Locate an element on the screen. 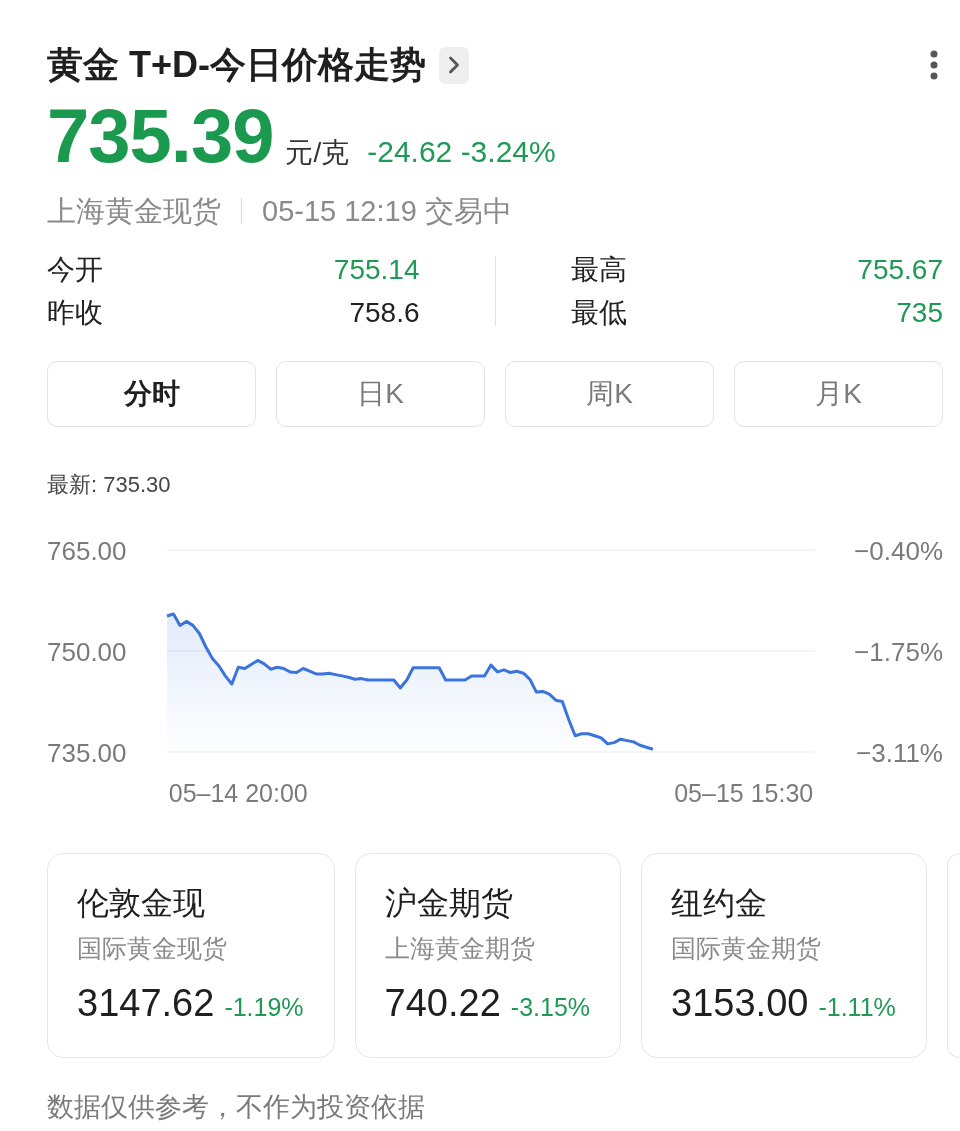 Image resolution: width=960 pixels, height=1131 pixels. card-change: -3.15% is located at coordinates (550, 1007).